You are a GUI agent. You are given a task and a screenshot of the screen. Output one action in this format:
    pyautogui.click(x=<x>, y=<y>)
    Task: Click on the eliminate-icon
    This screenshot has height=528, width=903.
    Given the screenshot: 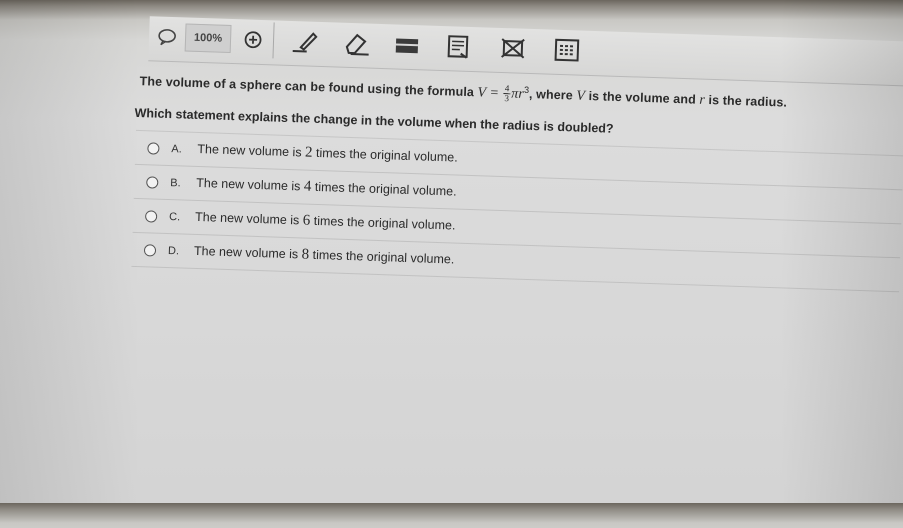 What is the action you would take?
    pyautogui.click(x=512, y=48)
    